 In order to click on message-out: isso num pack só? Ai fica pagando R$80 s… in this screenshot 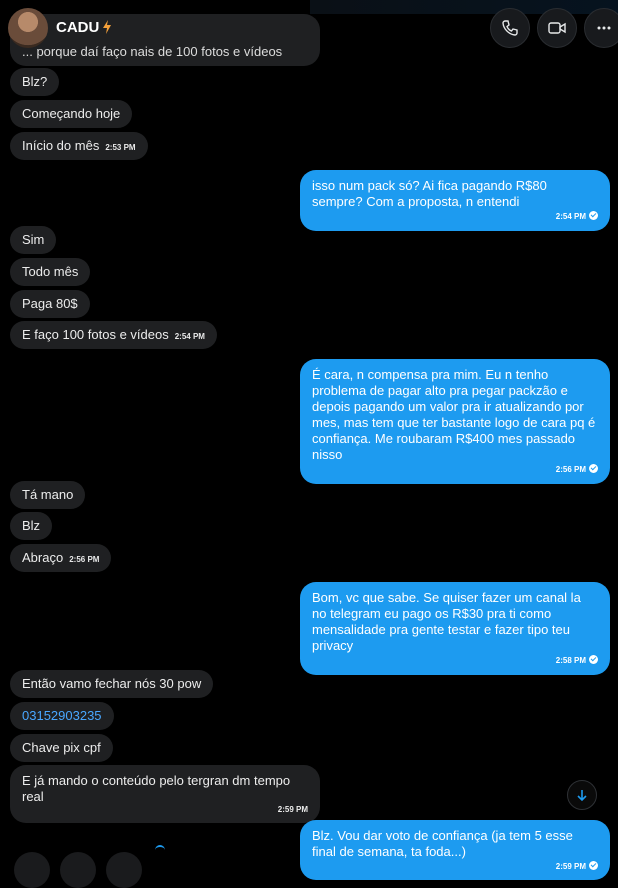, I will do `click(455, 200)`.